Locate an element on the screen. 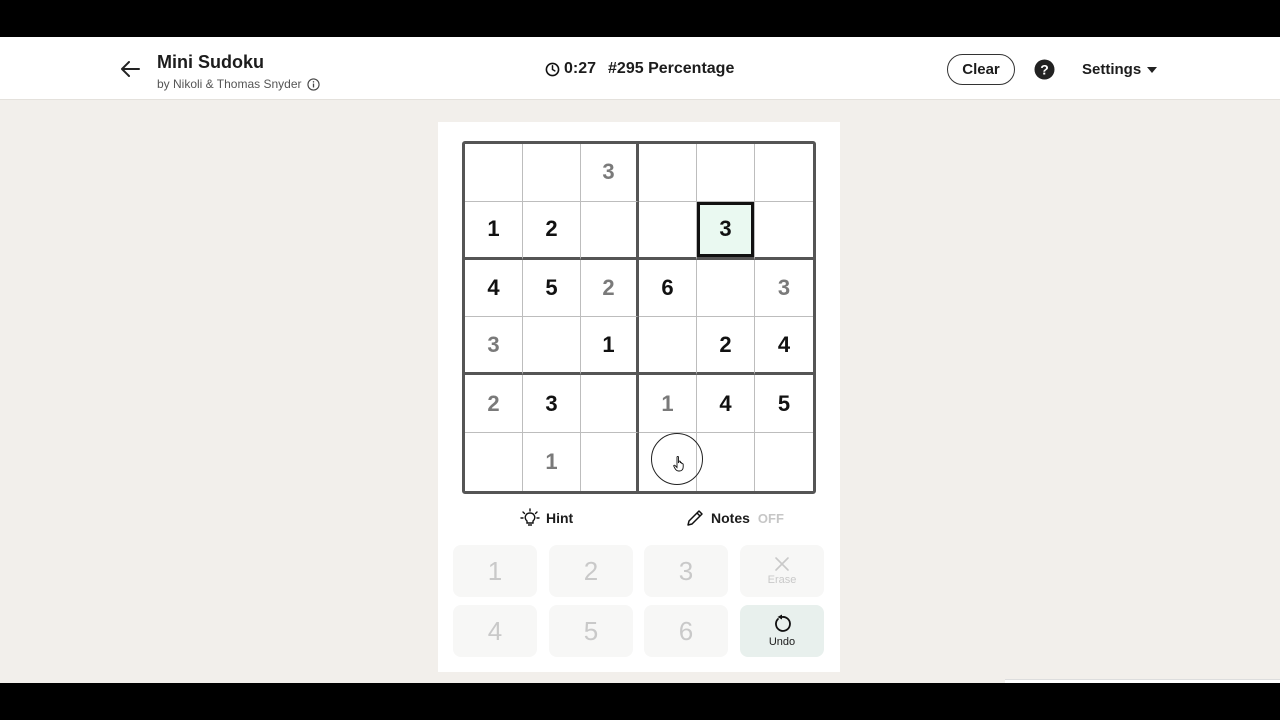  settings-label: Settings is located at coordinates (1112, 69).